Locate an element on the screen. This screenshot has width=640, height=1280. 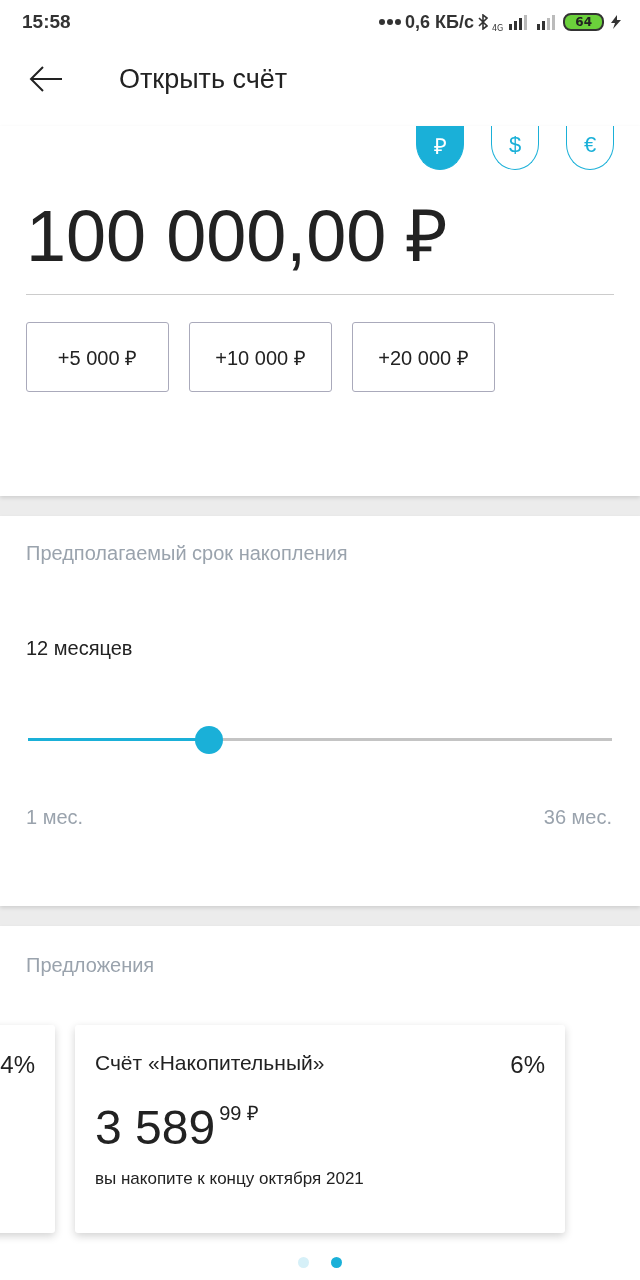
term-slider is located at coordinates (320, 740).